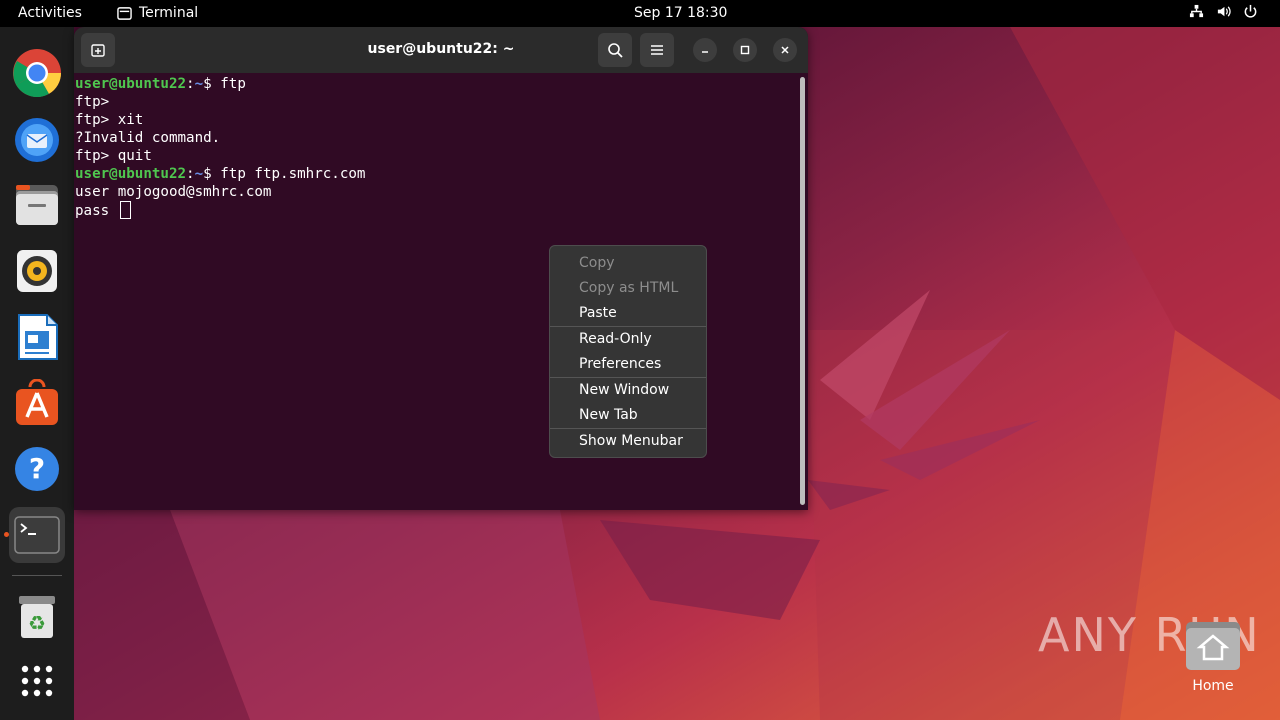  I want to click on minimize-icon, so click(705, 52).